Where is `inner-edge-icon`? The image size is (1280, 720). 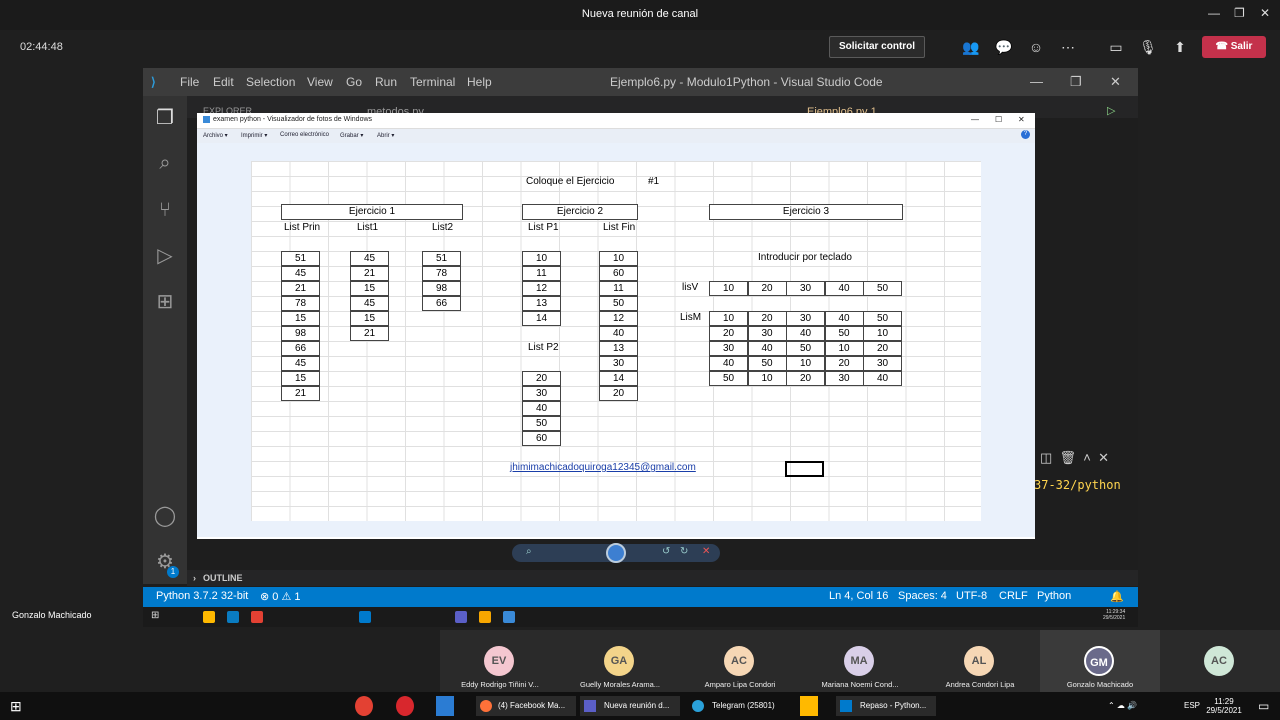
inner-edge-icon is located at coordinates (233, 617).